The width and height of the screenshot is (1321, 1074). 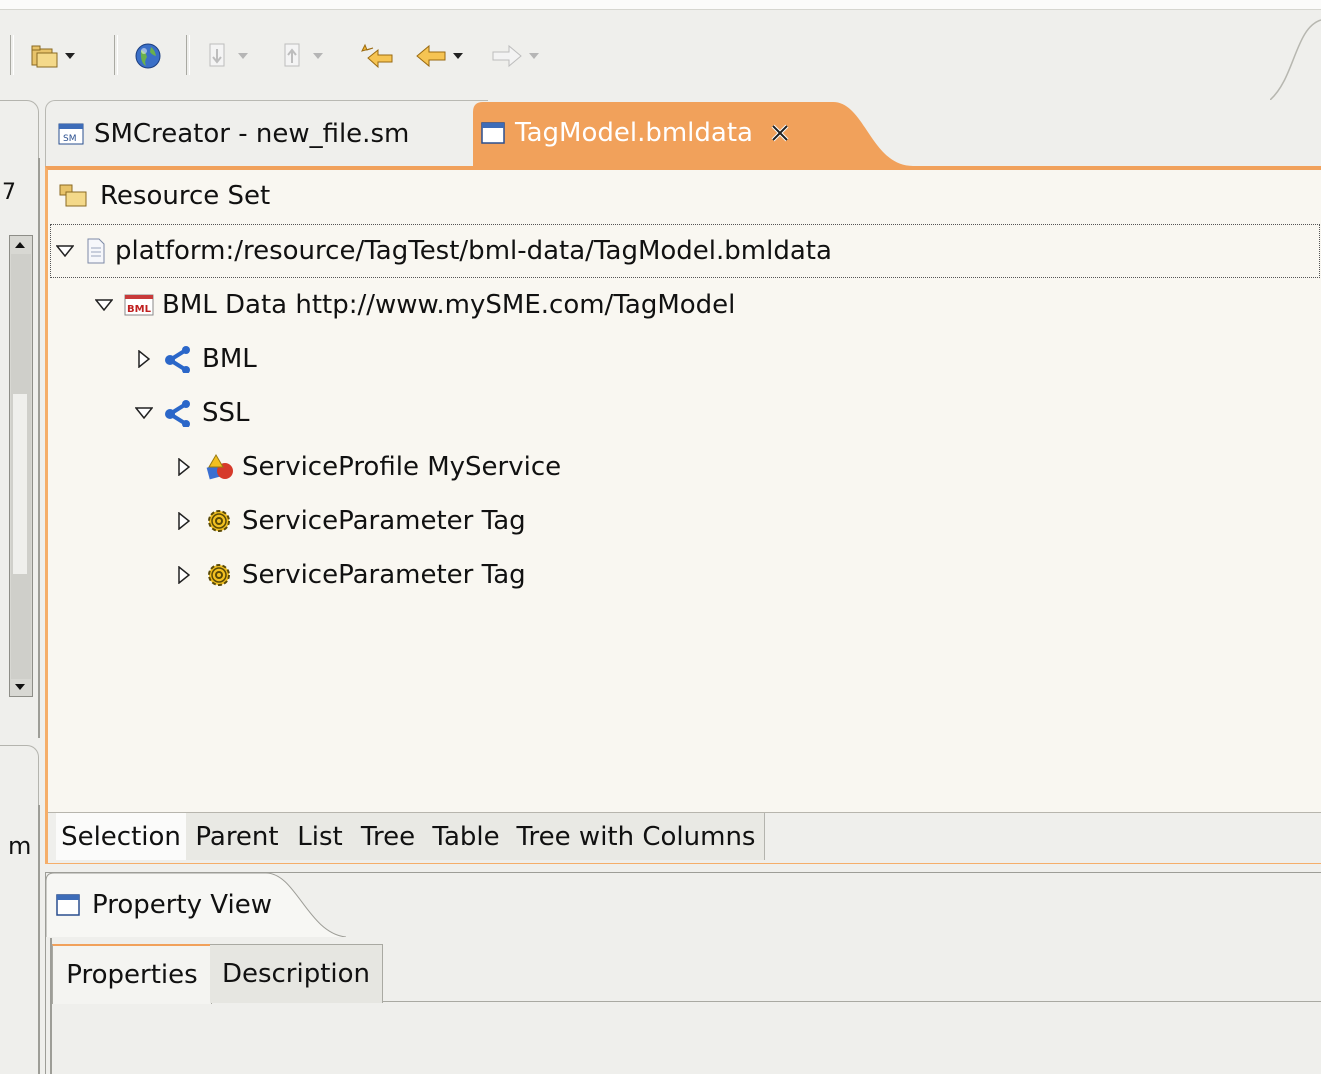 I want to click on resource-set-icon, so click(x=73, y=195).